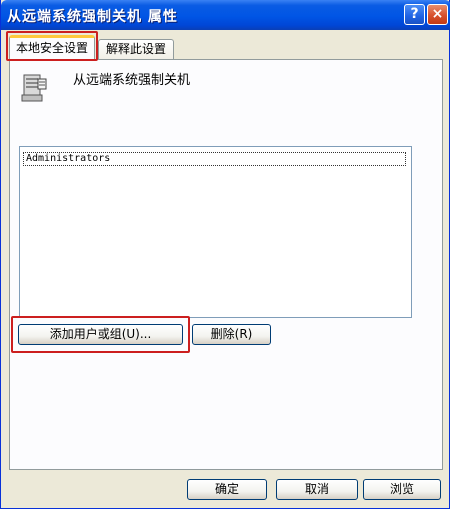 Image resolution: width=450 pixels, height=509 pixels. Describe the element at coordinates (92, 17) in the screenshot. I see `window-title: 从远端系统强制关机 属性` at that location.